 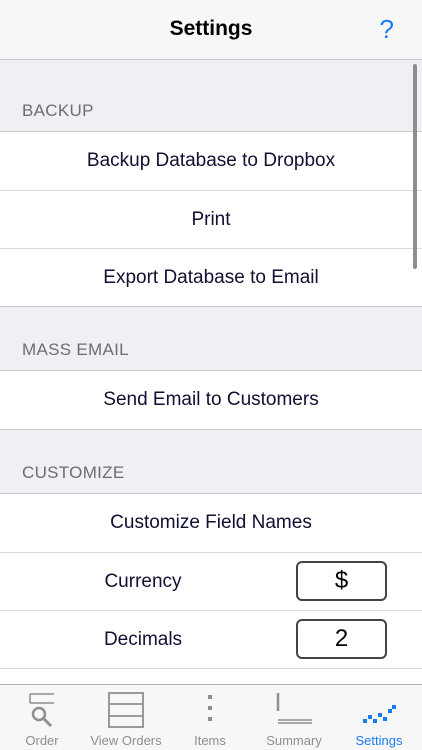 What do you see at coordinates (75, 349) in the screenshot?
I see `section-header-label: MASS EMAIL` at bounding box center [75, 349].